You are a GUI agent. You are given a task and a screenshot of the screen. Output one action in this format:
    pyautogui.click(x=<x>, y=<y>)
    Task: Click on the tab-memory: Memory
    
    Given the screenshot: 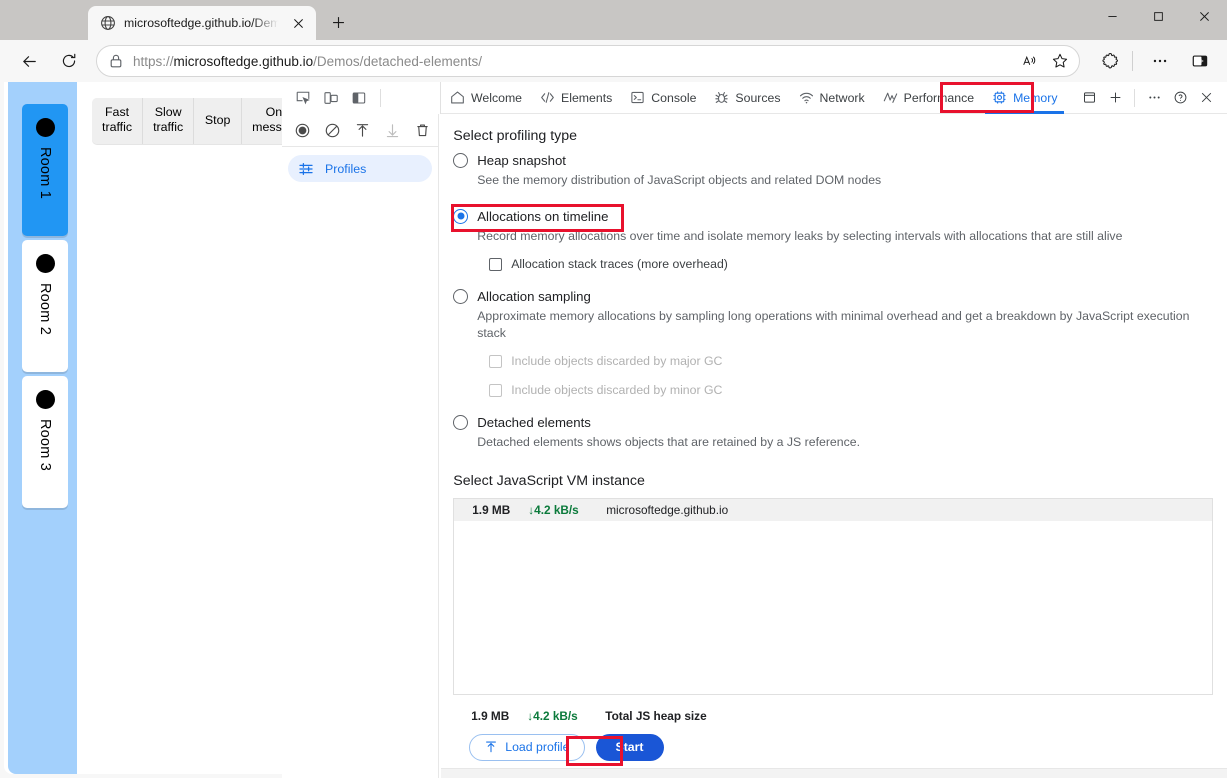 What is the action you would take?
    pyautogui.click(x=1024, y=98)
    